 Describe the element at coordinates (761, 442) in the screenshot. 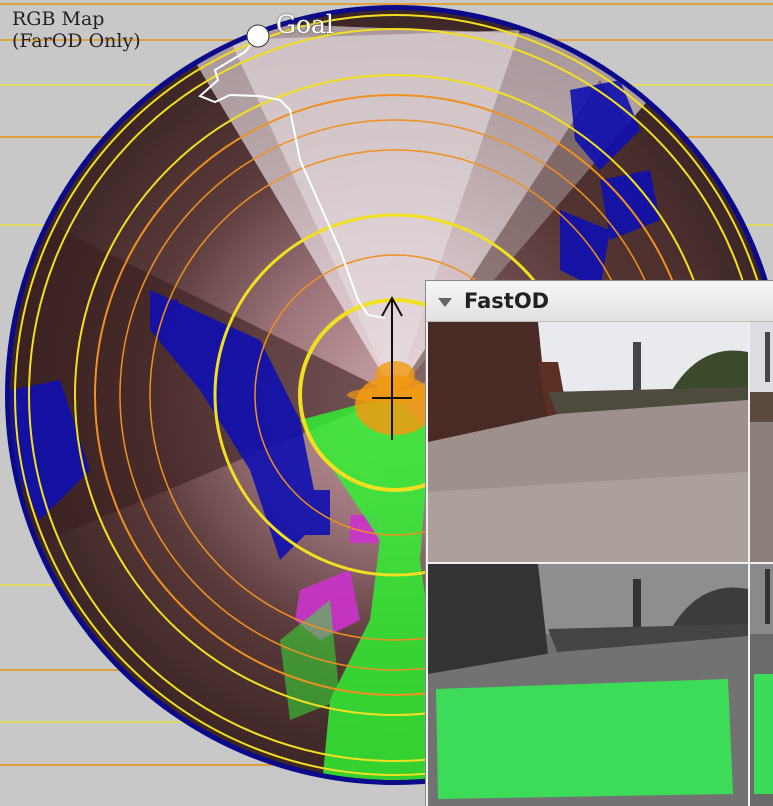

I see `camera-view-rgb-side` at that location.